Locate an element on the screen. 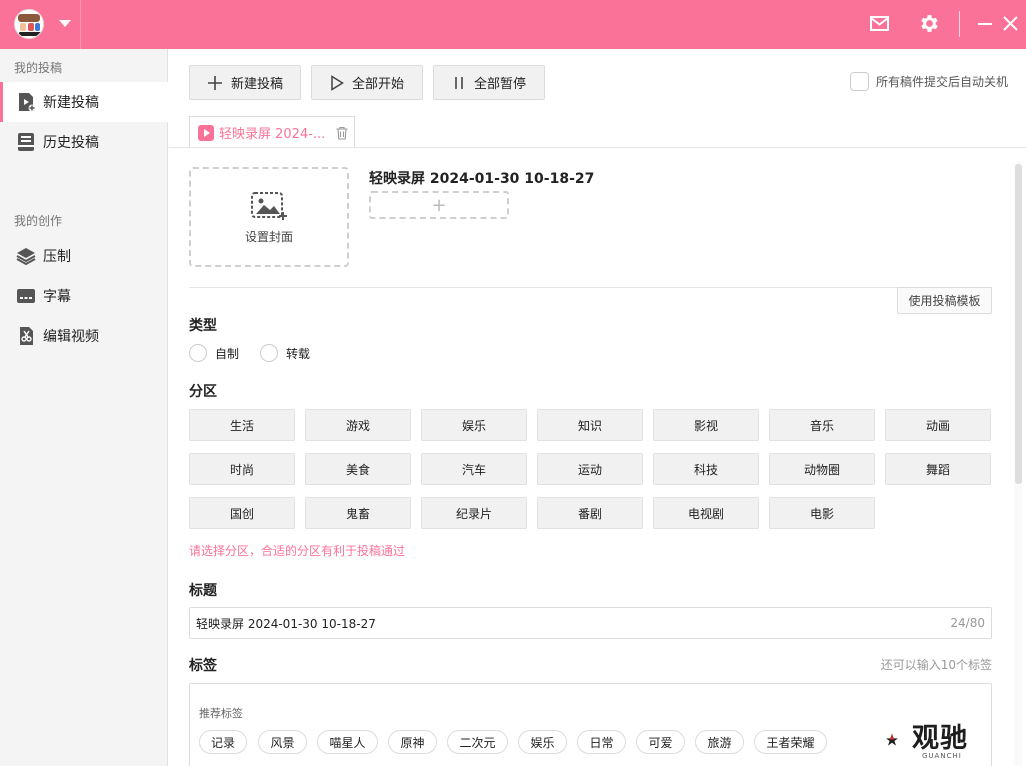  watermark-subtext: GUANCHI is located at coordinates (942, 756).